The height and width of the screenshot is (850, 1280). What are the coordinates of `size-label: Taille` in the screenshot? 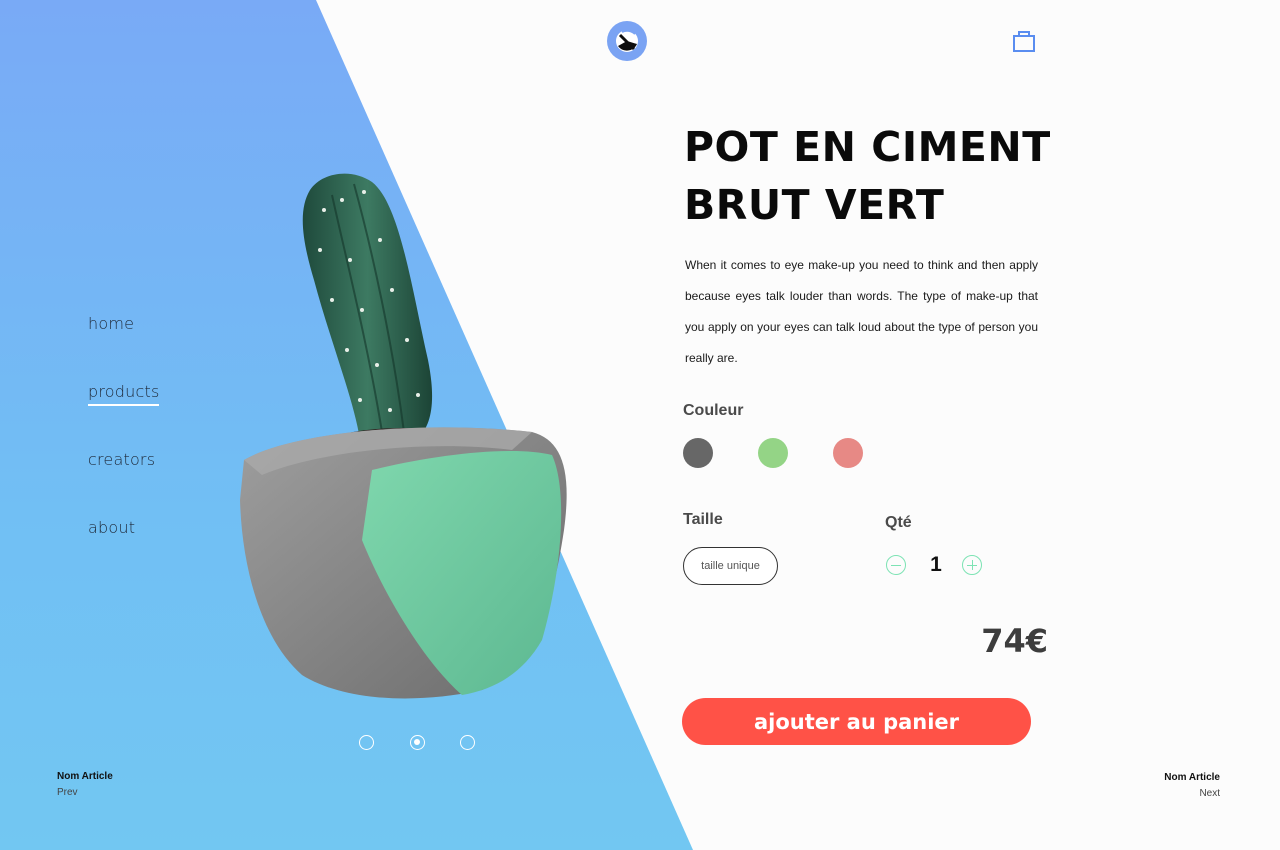 It's located at (703, 519).